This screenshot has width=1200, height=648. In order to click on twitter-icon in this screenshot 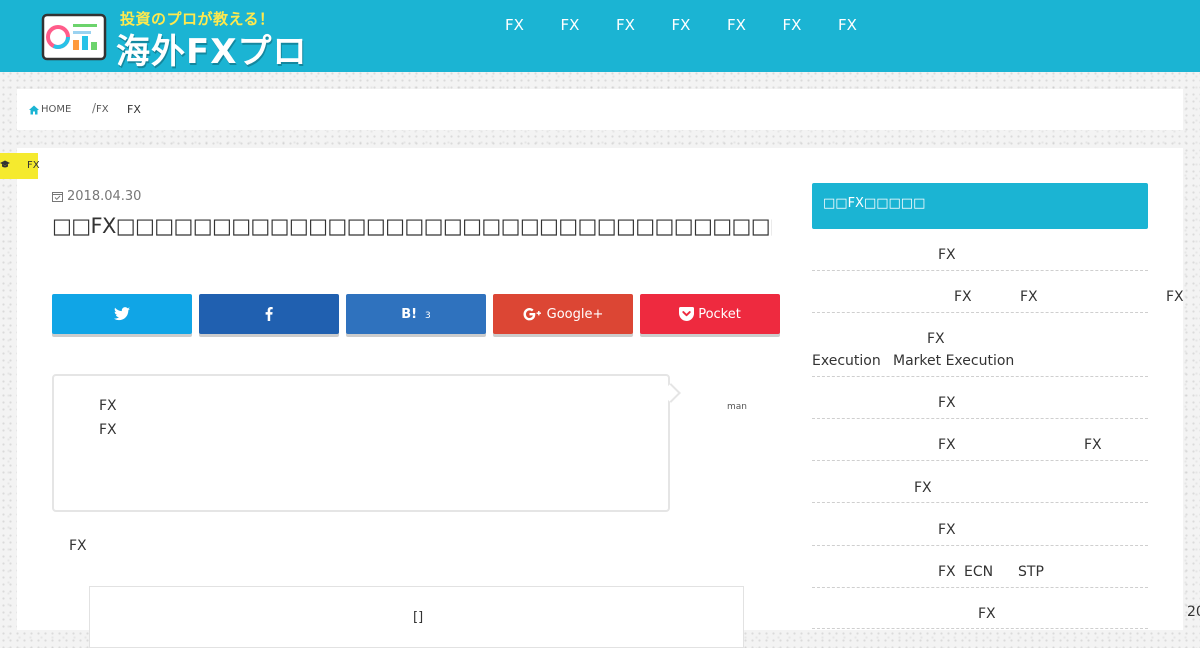, I will do `click(122, 314)`.